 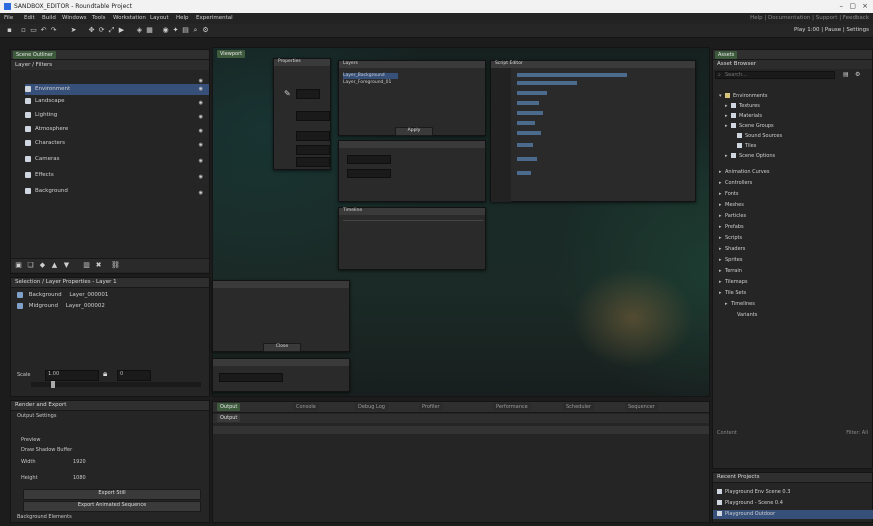 I want to click on property-row: Midground Layer_000002, so click(x=61, y=306).